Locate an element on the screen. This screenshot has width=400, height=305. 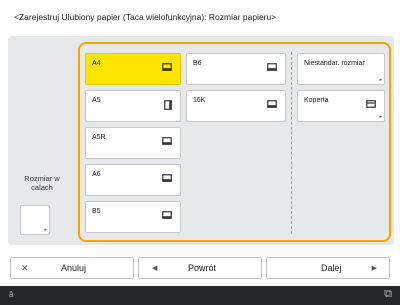
cancel-button: ✕ Anuluj is located at coordinates (72, 268).